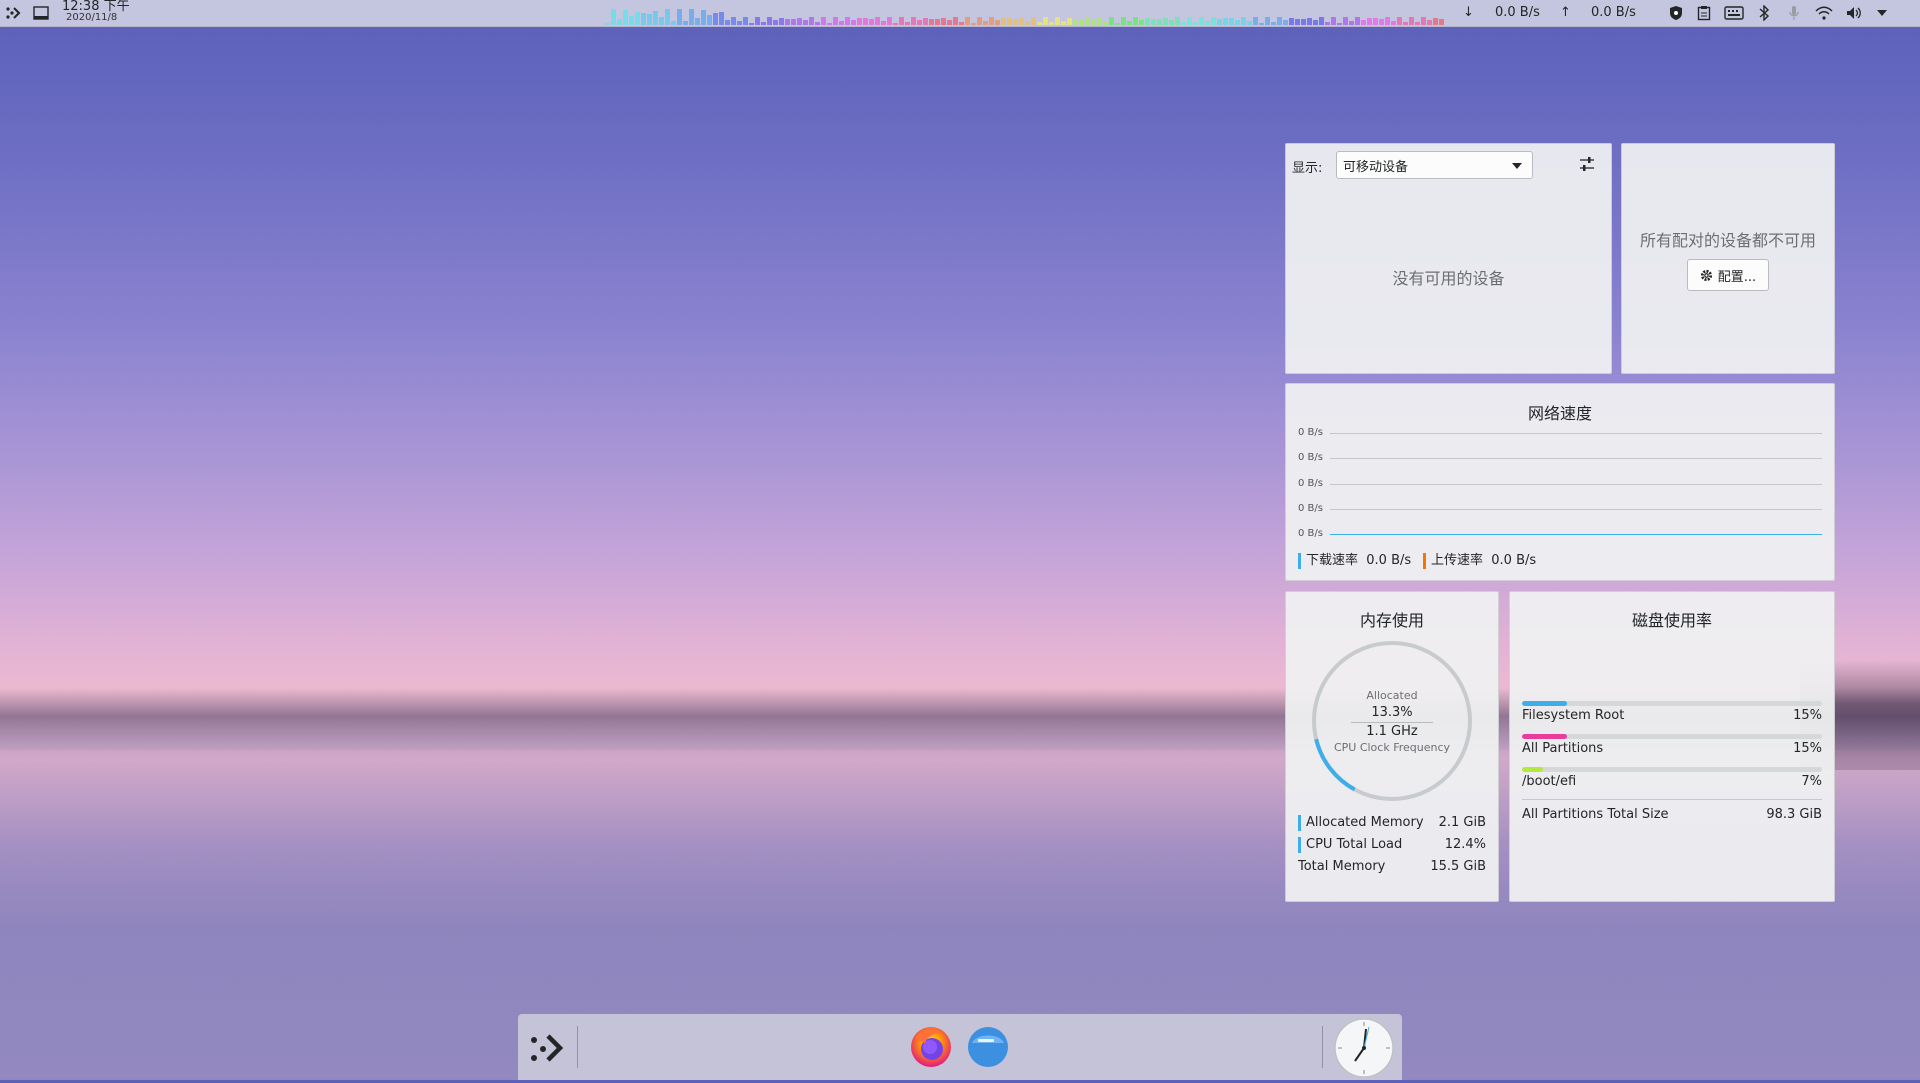 This screenshot has height=1083, width=1920. I want to click on gauge-divider, so click(1392, 722).